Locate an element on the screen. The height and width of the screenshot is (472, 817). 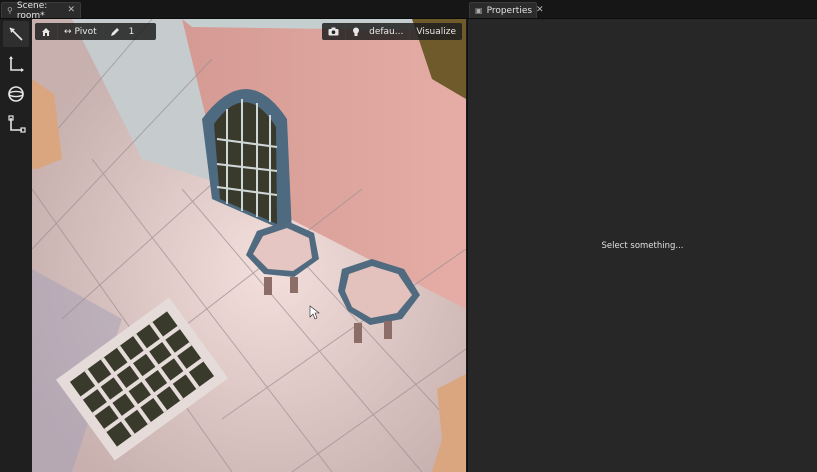
select-tool is located at coordinates (16, 34).